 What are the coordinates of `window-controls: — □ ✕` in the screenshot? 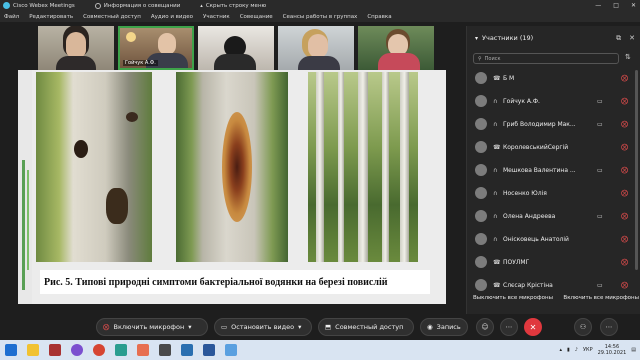 It's located at (615, 5).